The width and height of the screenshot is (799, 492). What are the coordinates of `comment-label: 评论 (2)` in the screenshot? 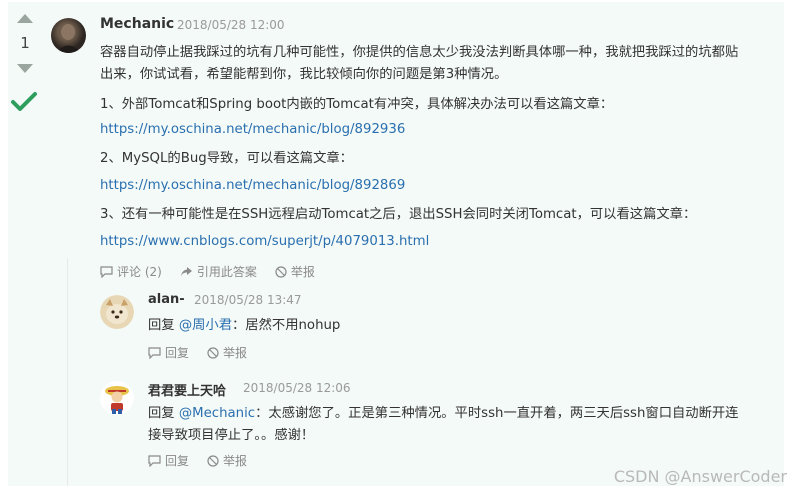 It's located at (139, 272).